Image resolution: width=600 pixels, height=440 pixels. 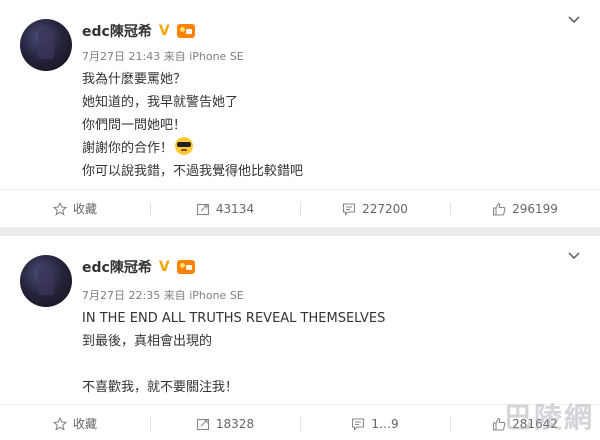 I want to click on post-line: 你可以說我錯，不過我覺得他比較錯吧, so click(x=193, y=171).